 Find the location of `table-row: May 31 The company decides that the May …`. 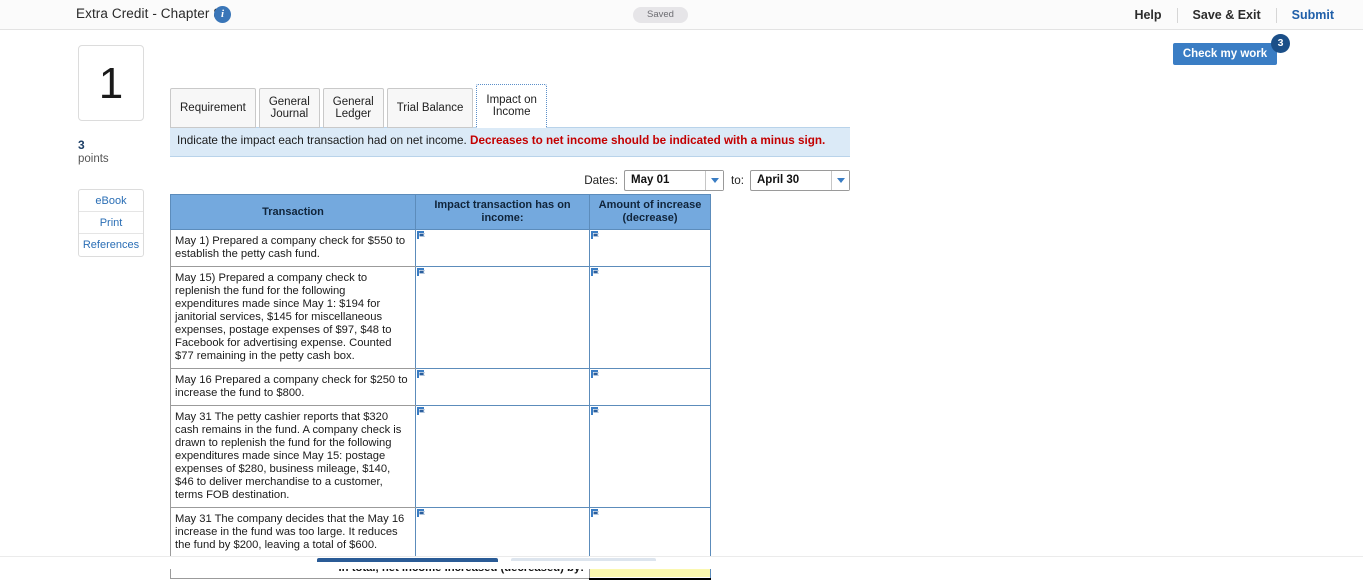

table-row: May 31 The company decides that the May … is located at coordinates (440, 532).